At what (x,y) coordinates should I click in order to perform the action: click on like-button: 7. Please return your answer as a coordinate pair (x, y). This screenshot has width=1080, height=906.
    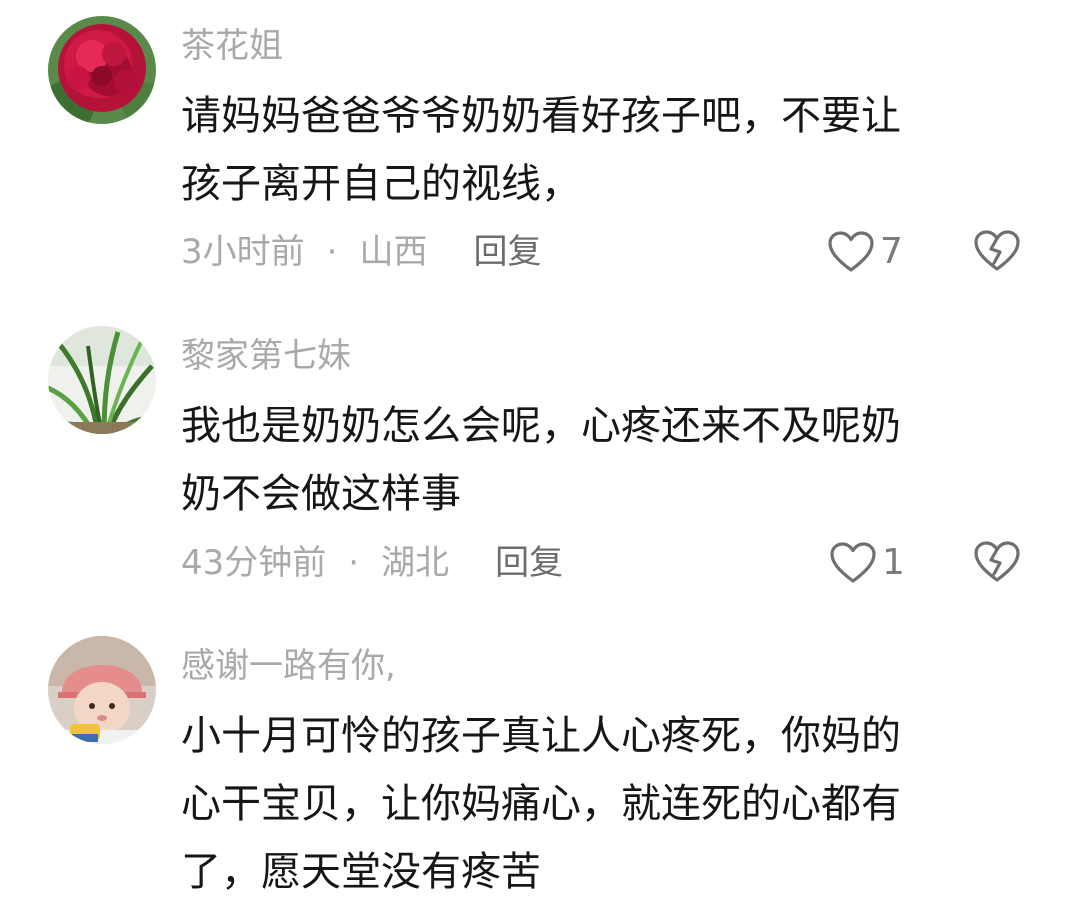
    Looking at the image, I should click on (865, 252).